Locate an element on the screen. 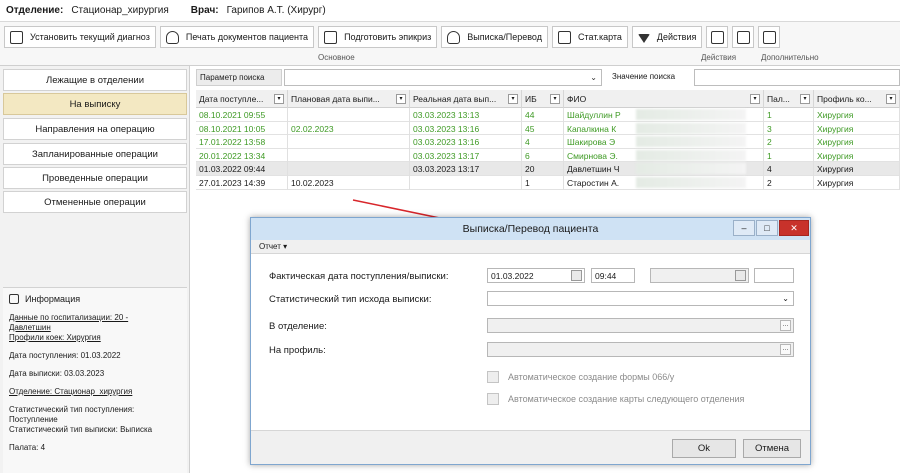 The image size is (900, 473). admit-time-field: 09:44 is located at coordinates (613, 275).